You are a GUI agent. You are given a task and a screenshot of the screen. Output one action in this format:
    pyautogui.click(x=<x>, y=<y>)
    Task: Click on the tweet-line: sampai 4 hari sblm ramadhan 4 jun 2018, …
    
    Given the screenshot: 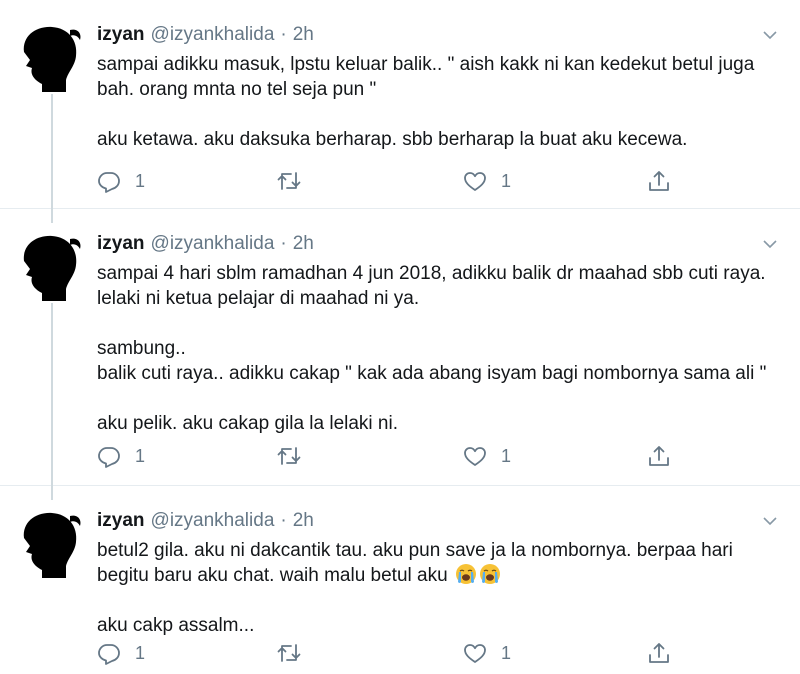 What is the action you would take?
    pyautogui.click(x=431, y=273)
    